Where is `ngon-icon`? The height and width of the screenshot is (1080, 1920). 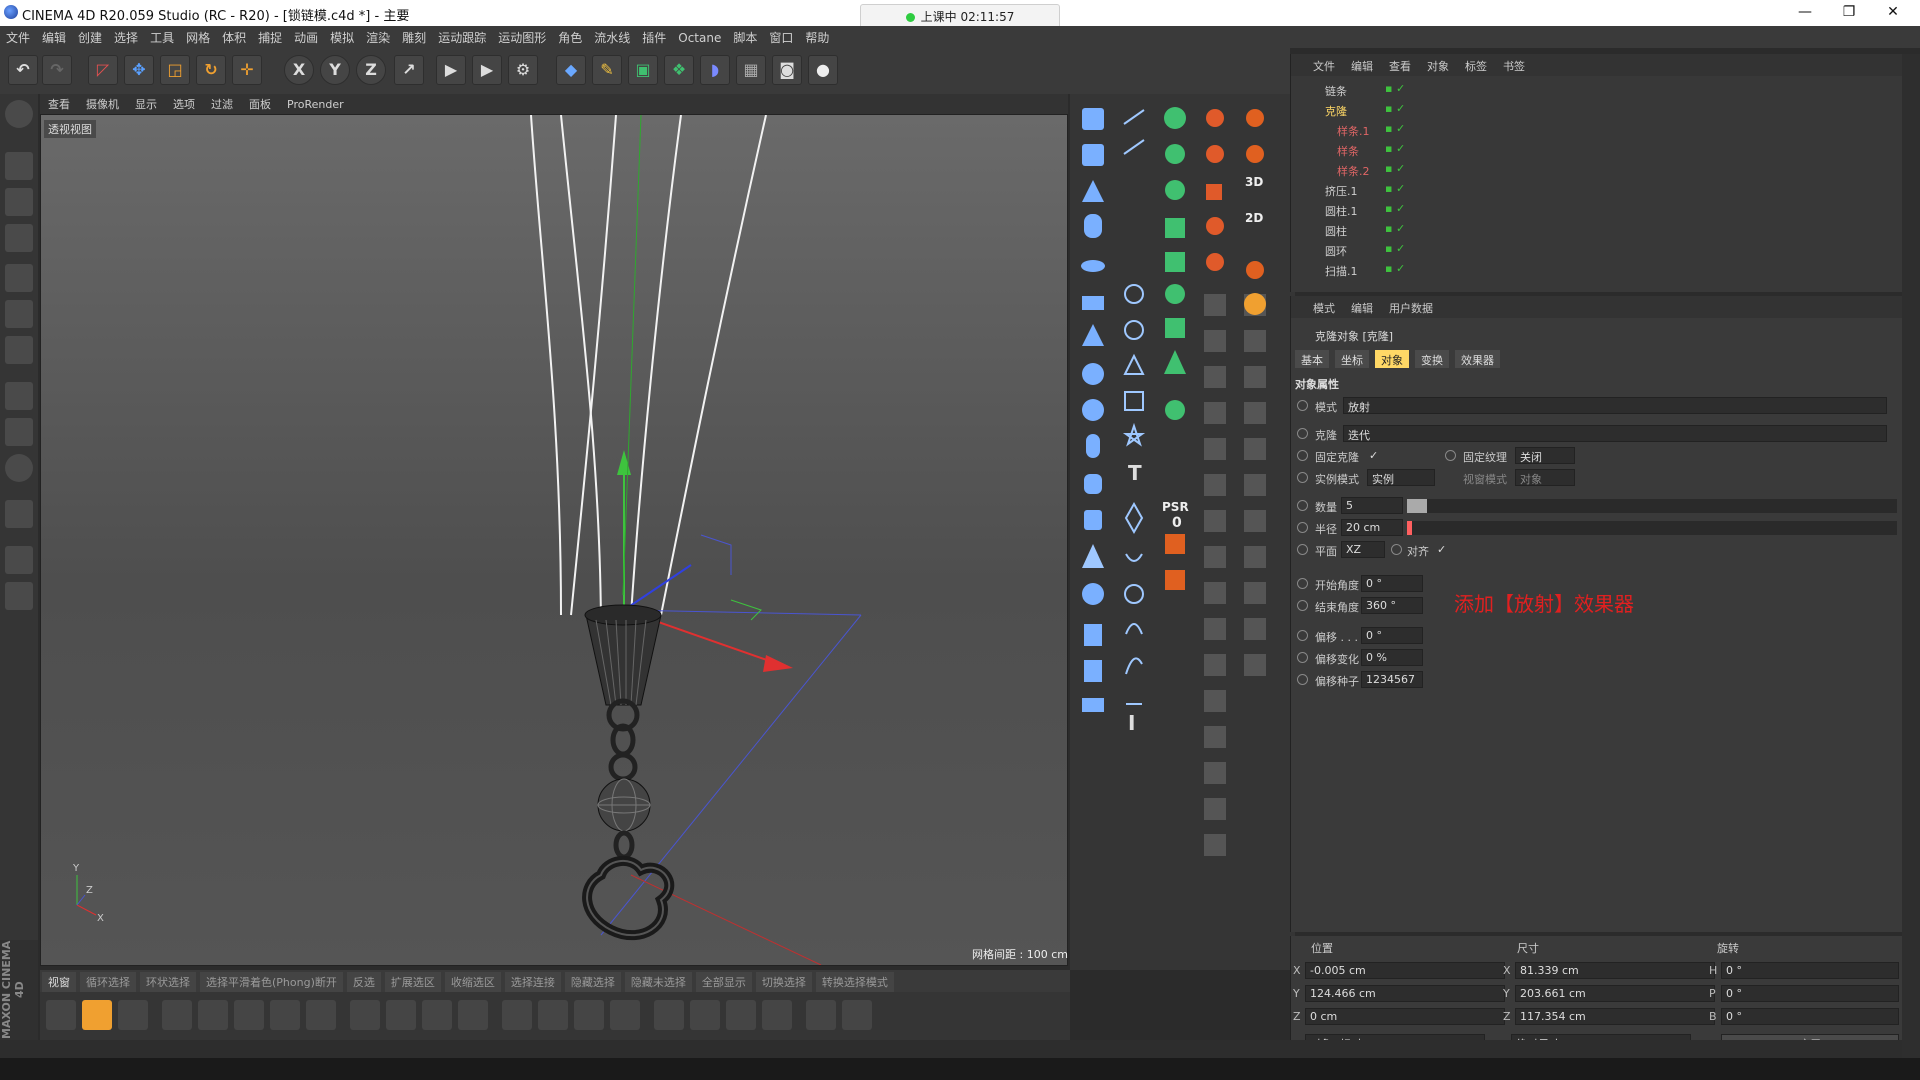 ngon-icon is located at coordinates (1134, 364).